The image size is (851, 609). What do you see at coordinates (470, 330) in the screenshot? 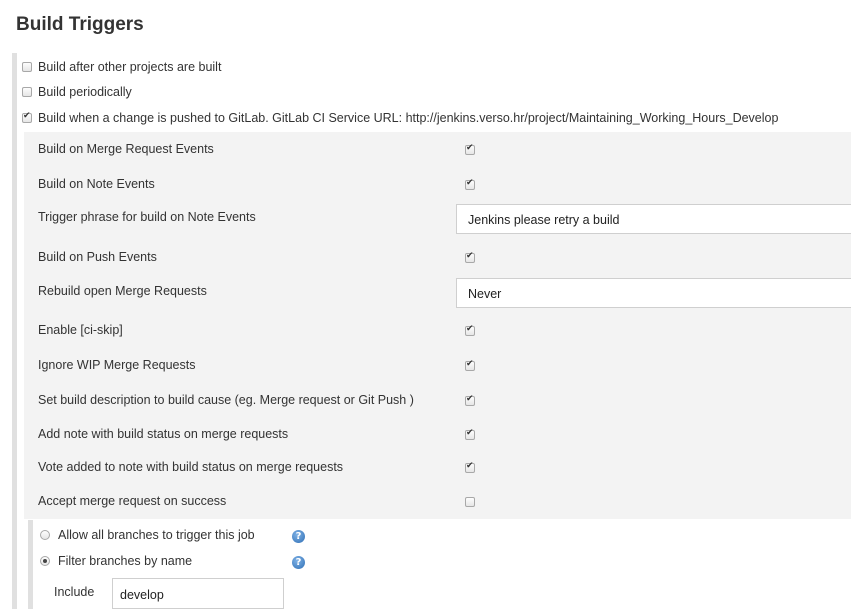
I see `ci-skip-checkbox` at bounding box center [470, 330].